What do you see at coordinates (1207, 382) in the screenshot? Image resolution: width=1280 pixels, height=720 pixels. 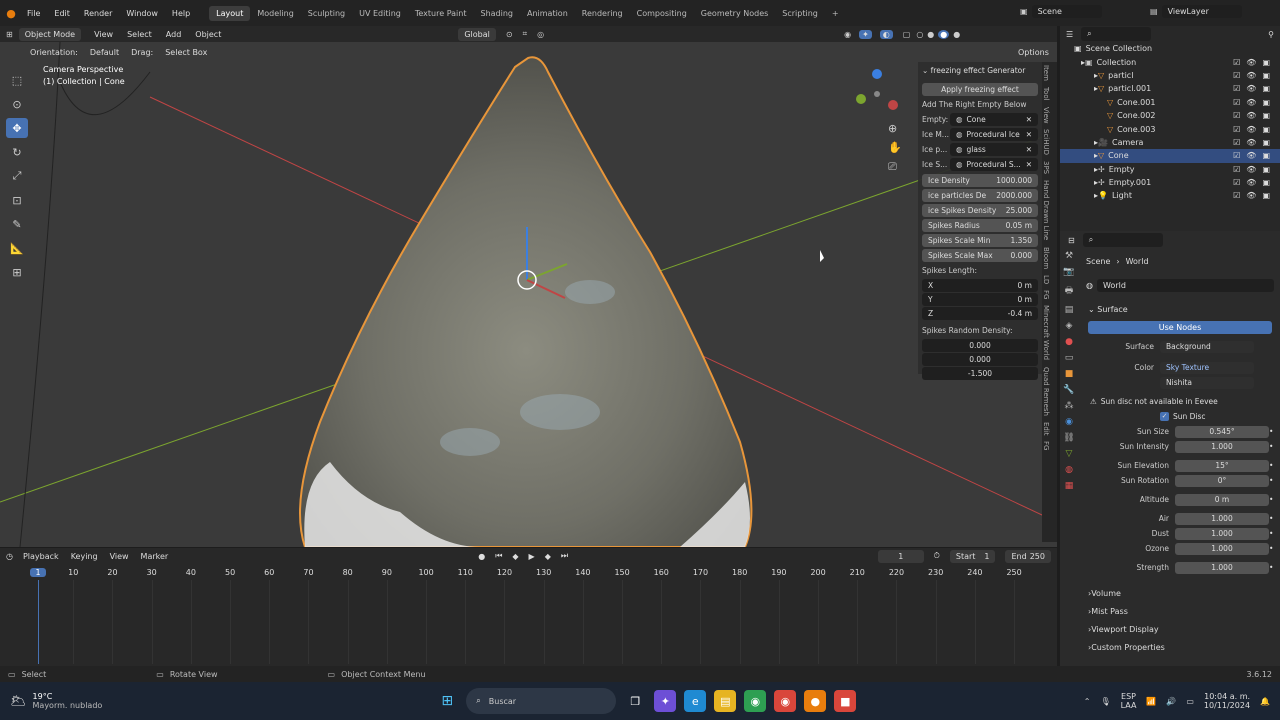 I see `sky-type-dropdown: Nishita` at bounding box center [1207, 382].